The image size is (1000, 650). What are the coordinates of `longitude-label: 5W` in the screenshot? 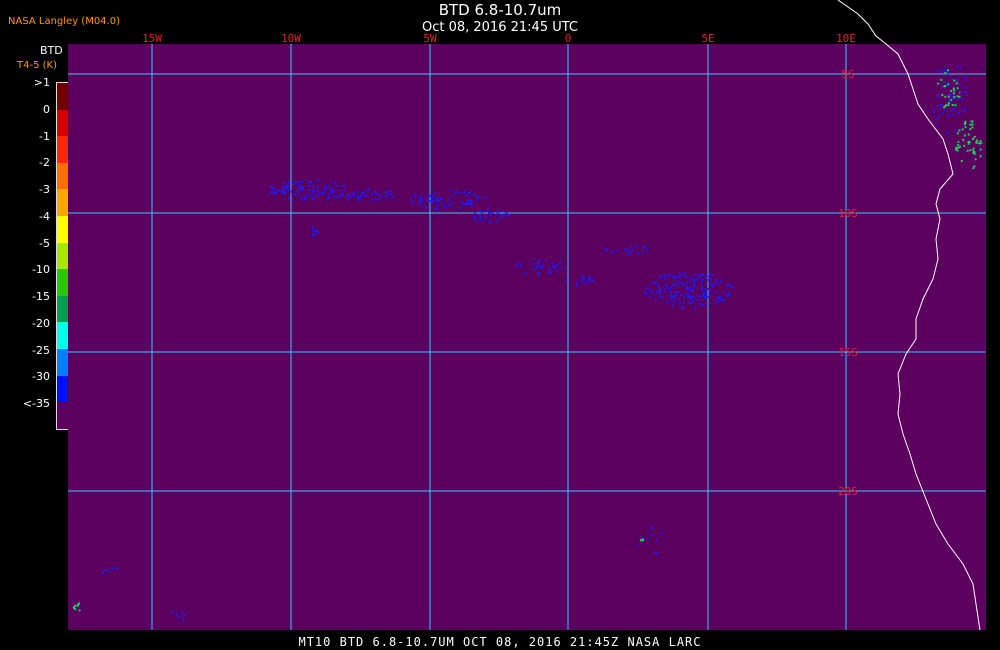 It's located at (430, 38).